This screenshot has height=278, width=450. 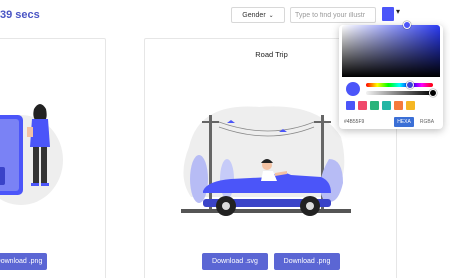 What do you see at coordinates (399, 93) in the screenshot?
I see `alpha-slider` at bounding box center [399, 93].